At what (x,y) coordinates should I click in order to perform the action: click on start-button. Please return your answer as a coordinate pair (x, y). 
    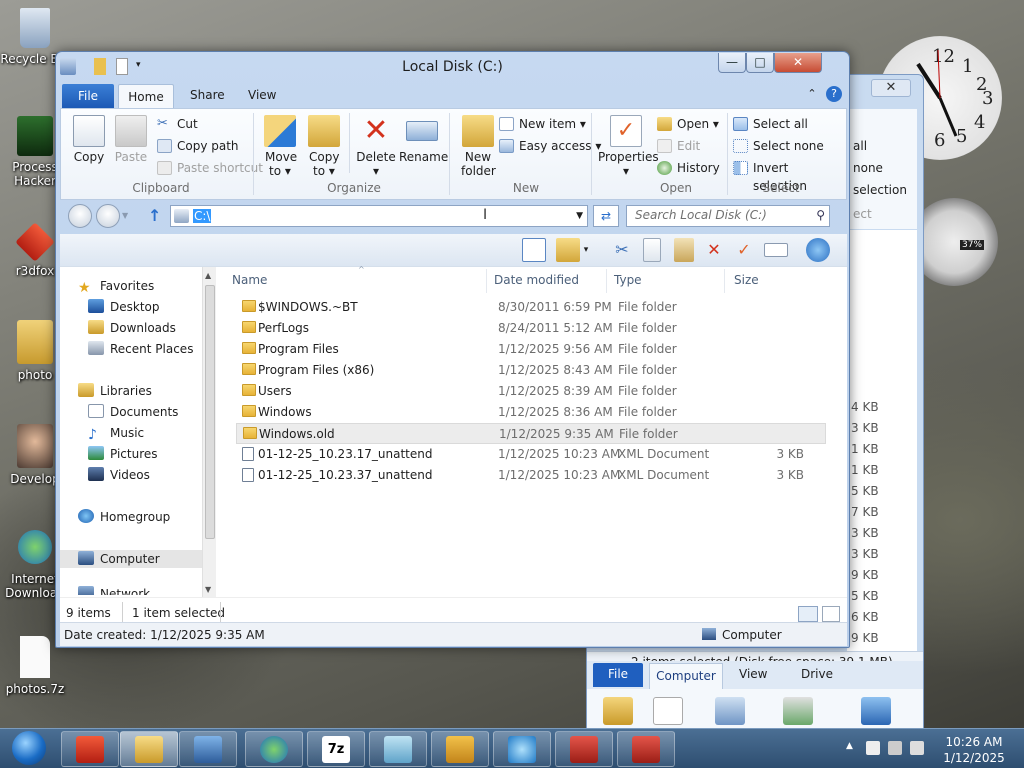
    Looking at the image, I should click on (29, 748).